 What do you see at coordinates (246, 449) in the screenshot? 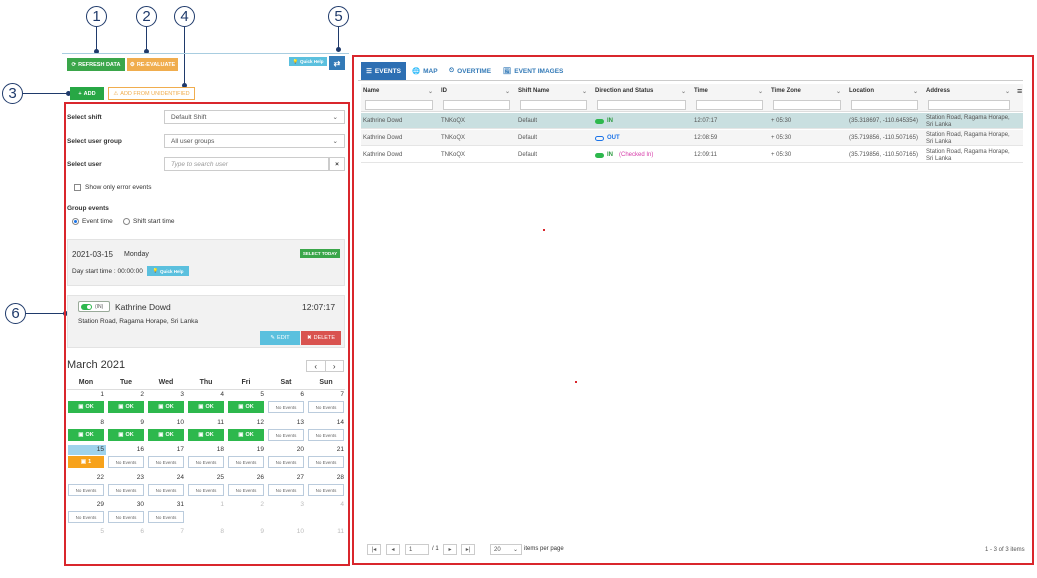
I see `calendar-day-number: 19` at bounding box center [246, 449].